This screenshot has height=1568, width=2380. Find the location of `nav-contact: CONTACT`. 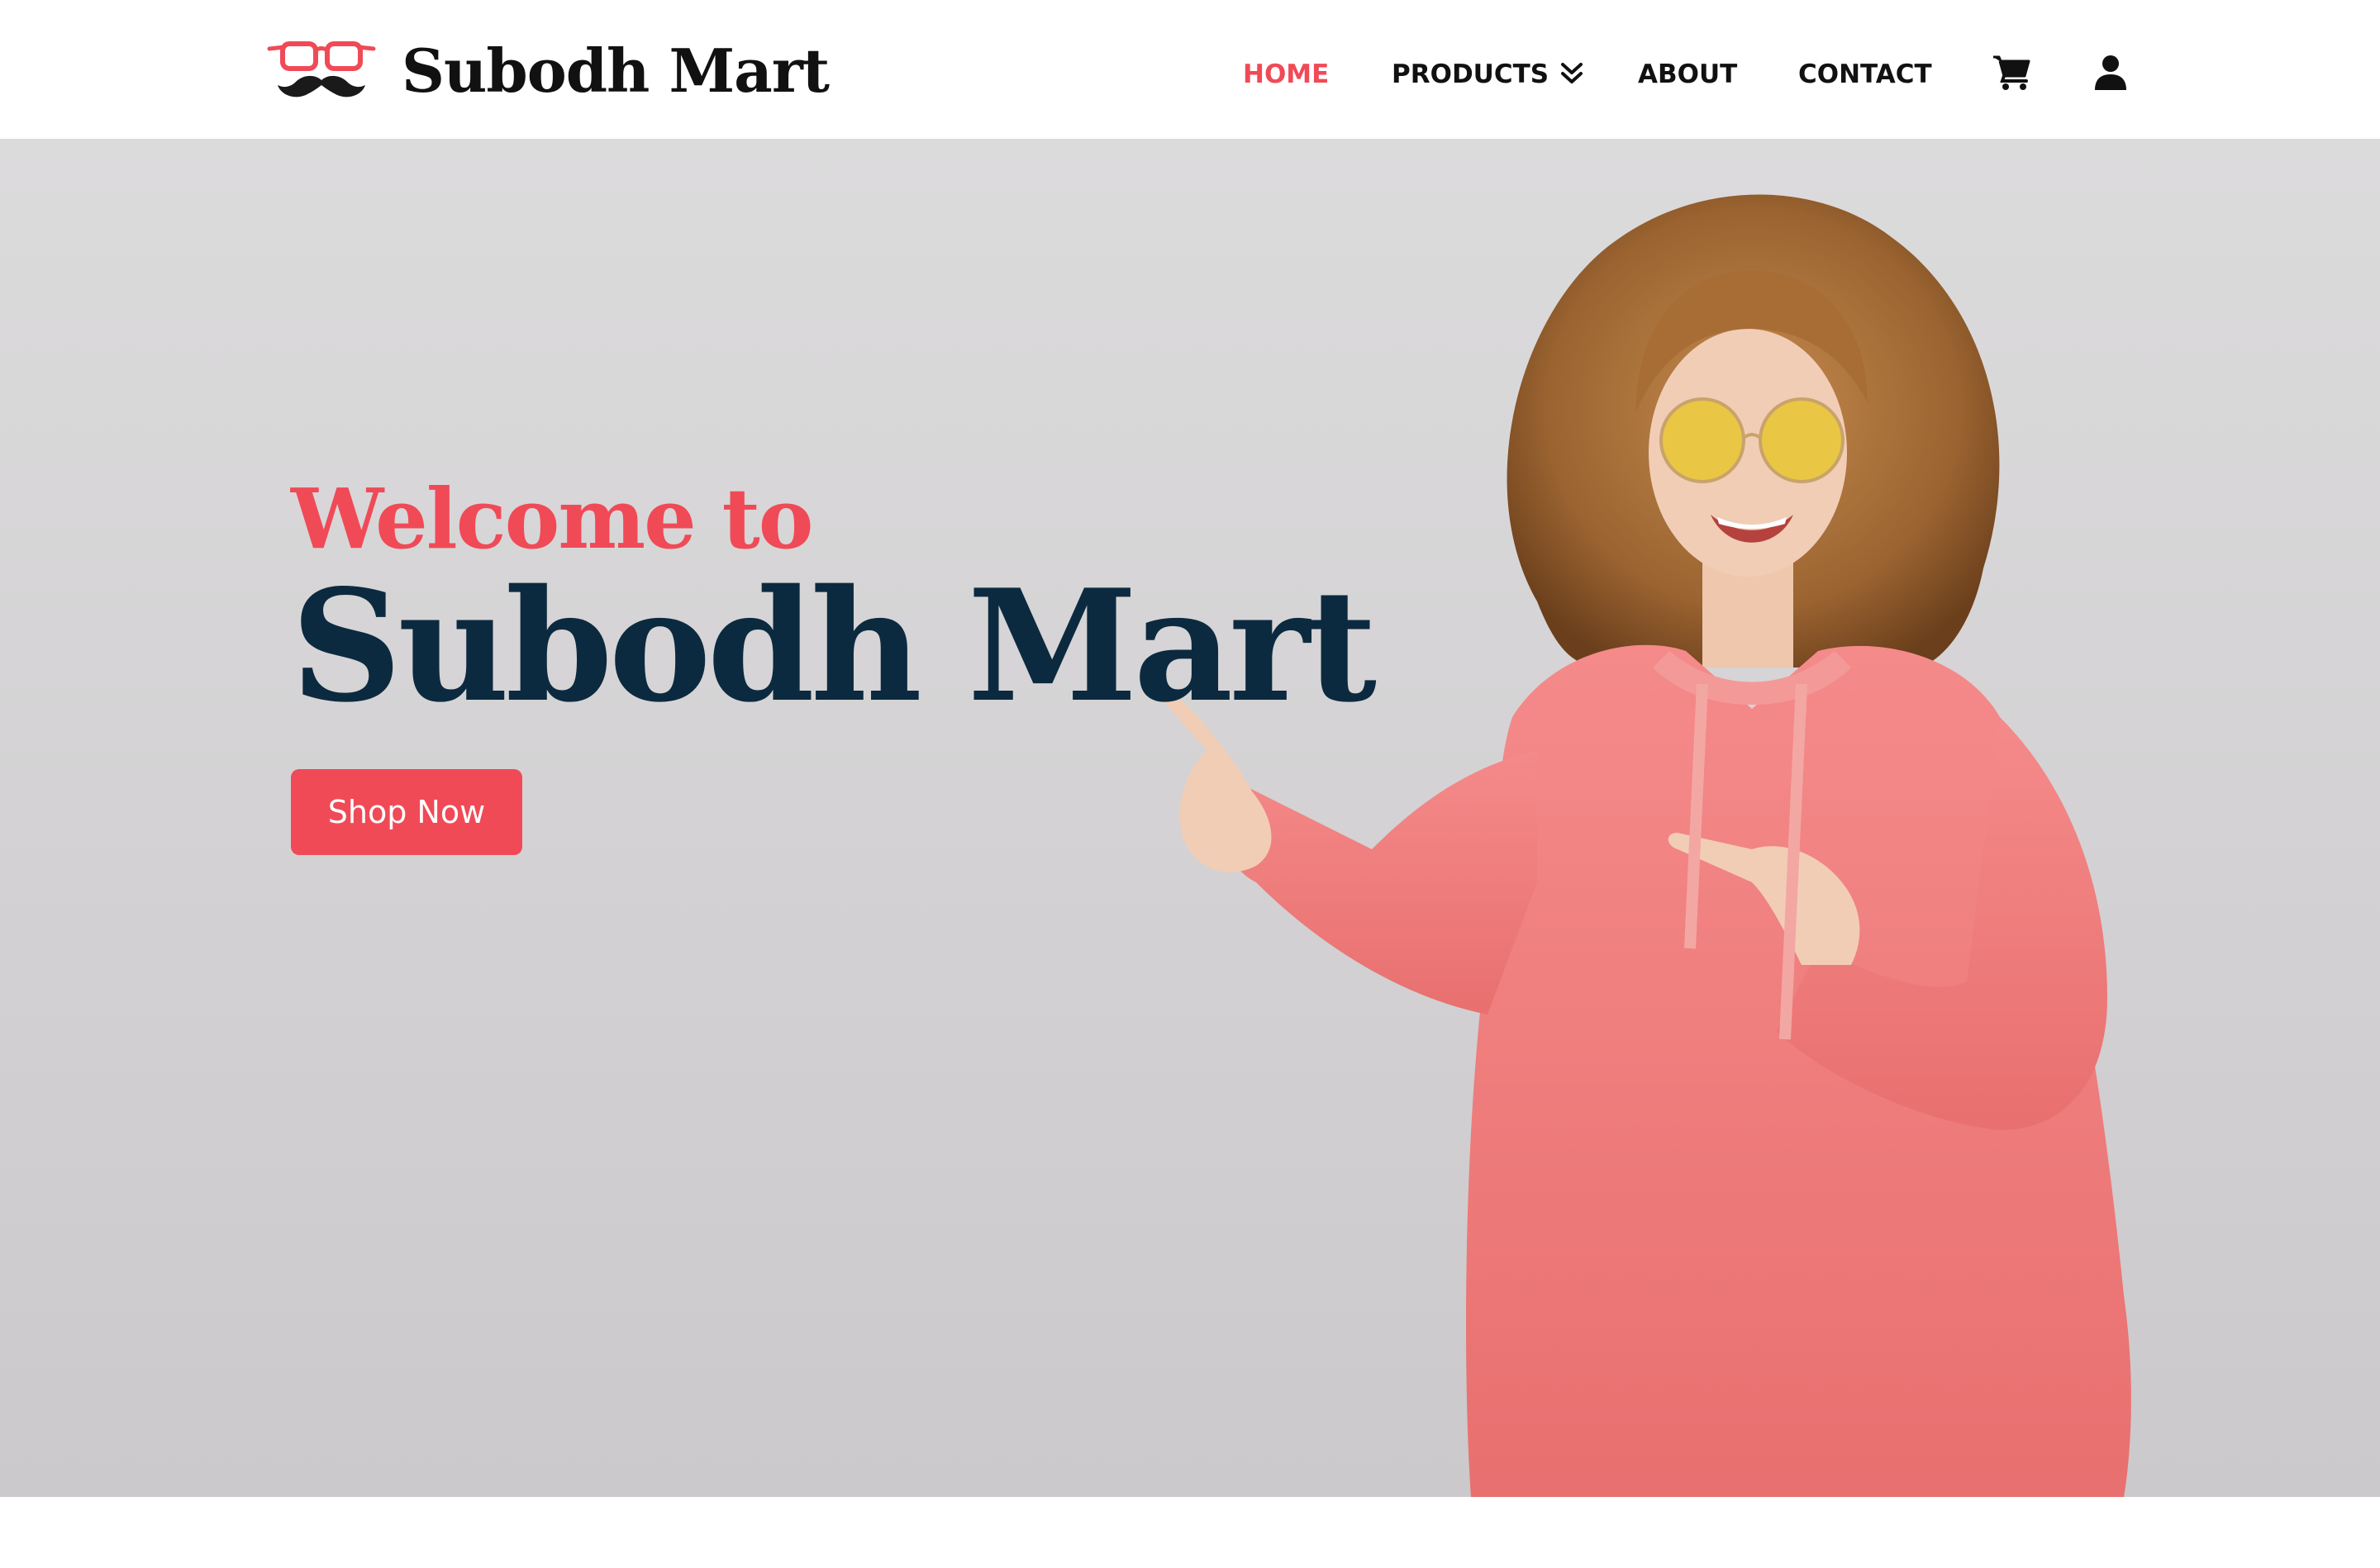

nav-contact: CONTACT is located at coordinates (1865, 75).